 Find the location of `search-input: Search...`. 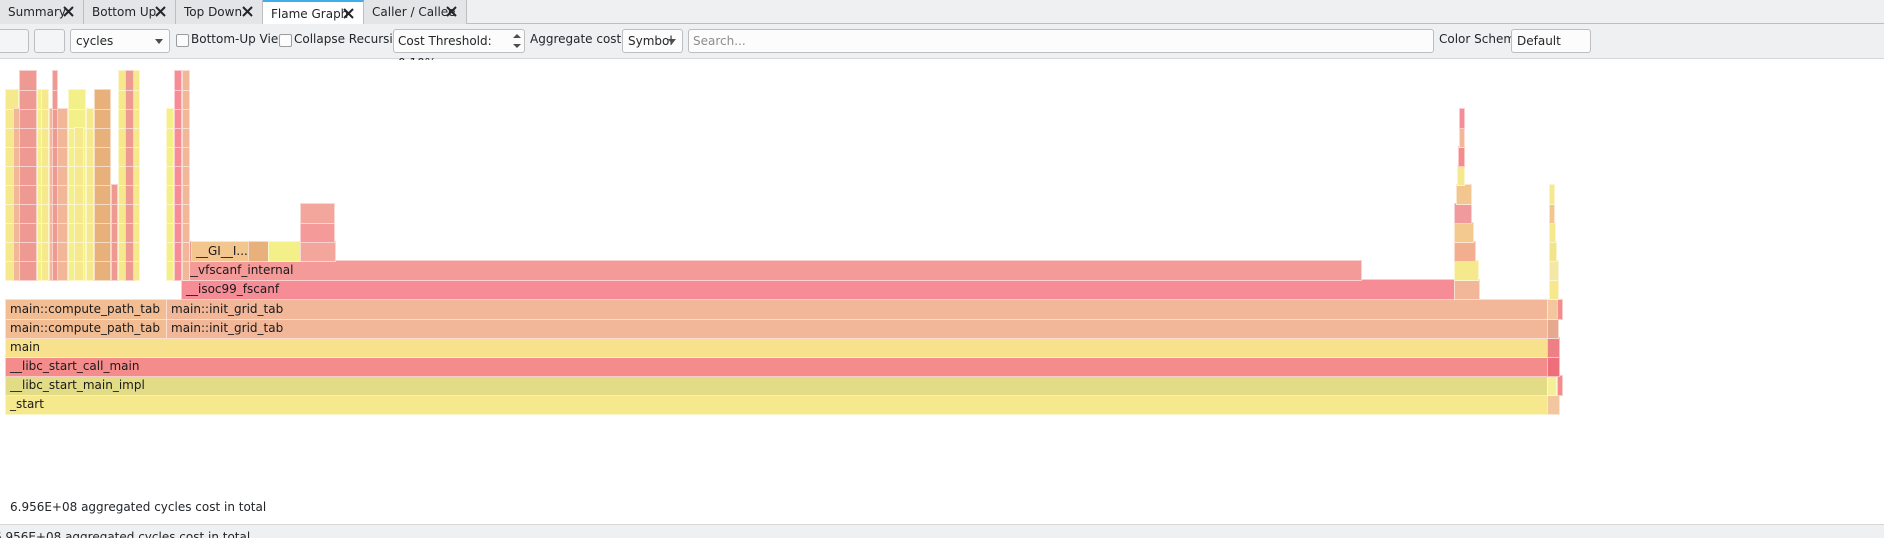

search-input: Search... is located at coordinates (1061, 41).